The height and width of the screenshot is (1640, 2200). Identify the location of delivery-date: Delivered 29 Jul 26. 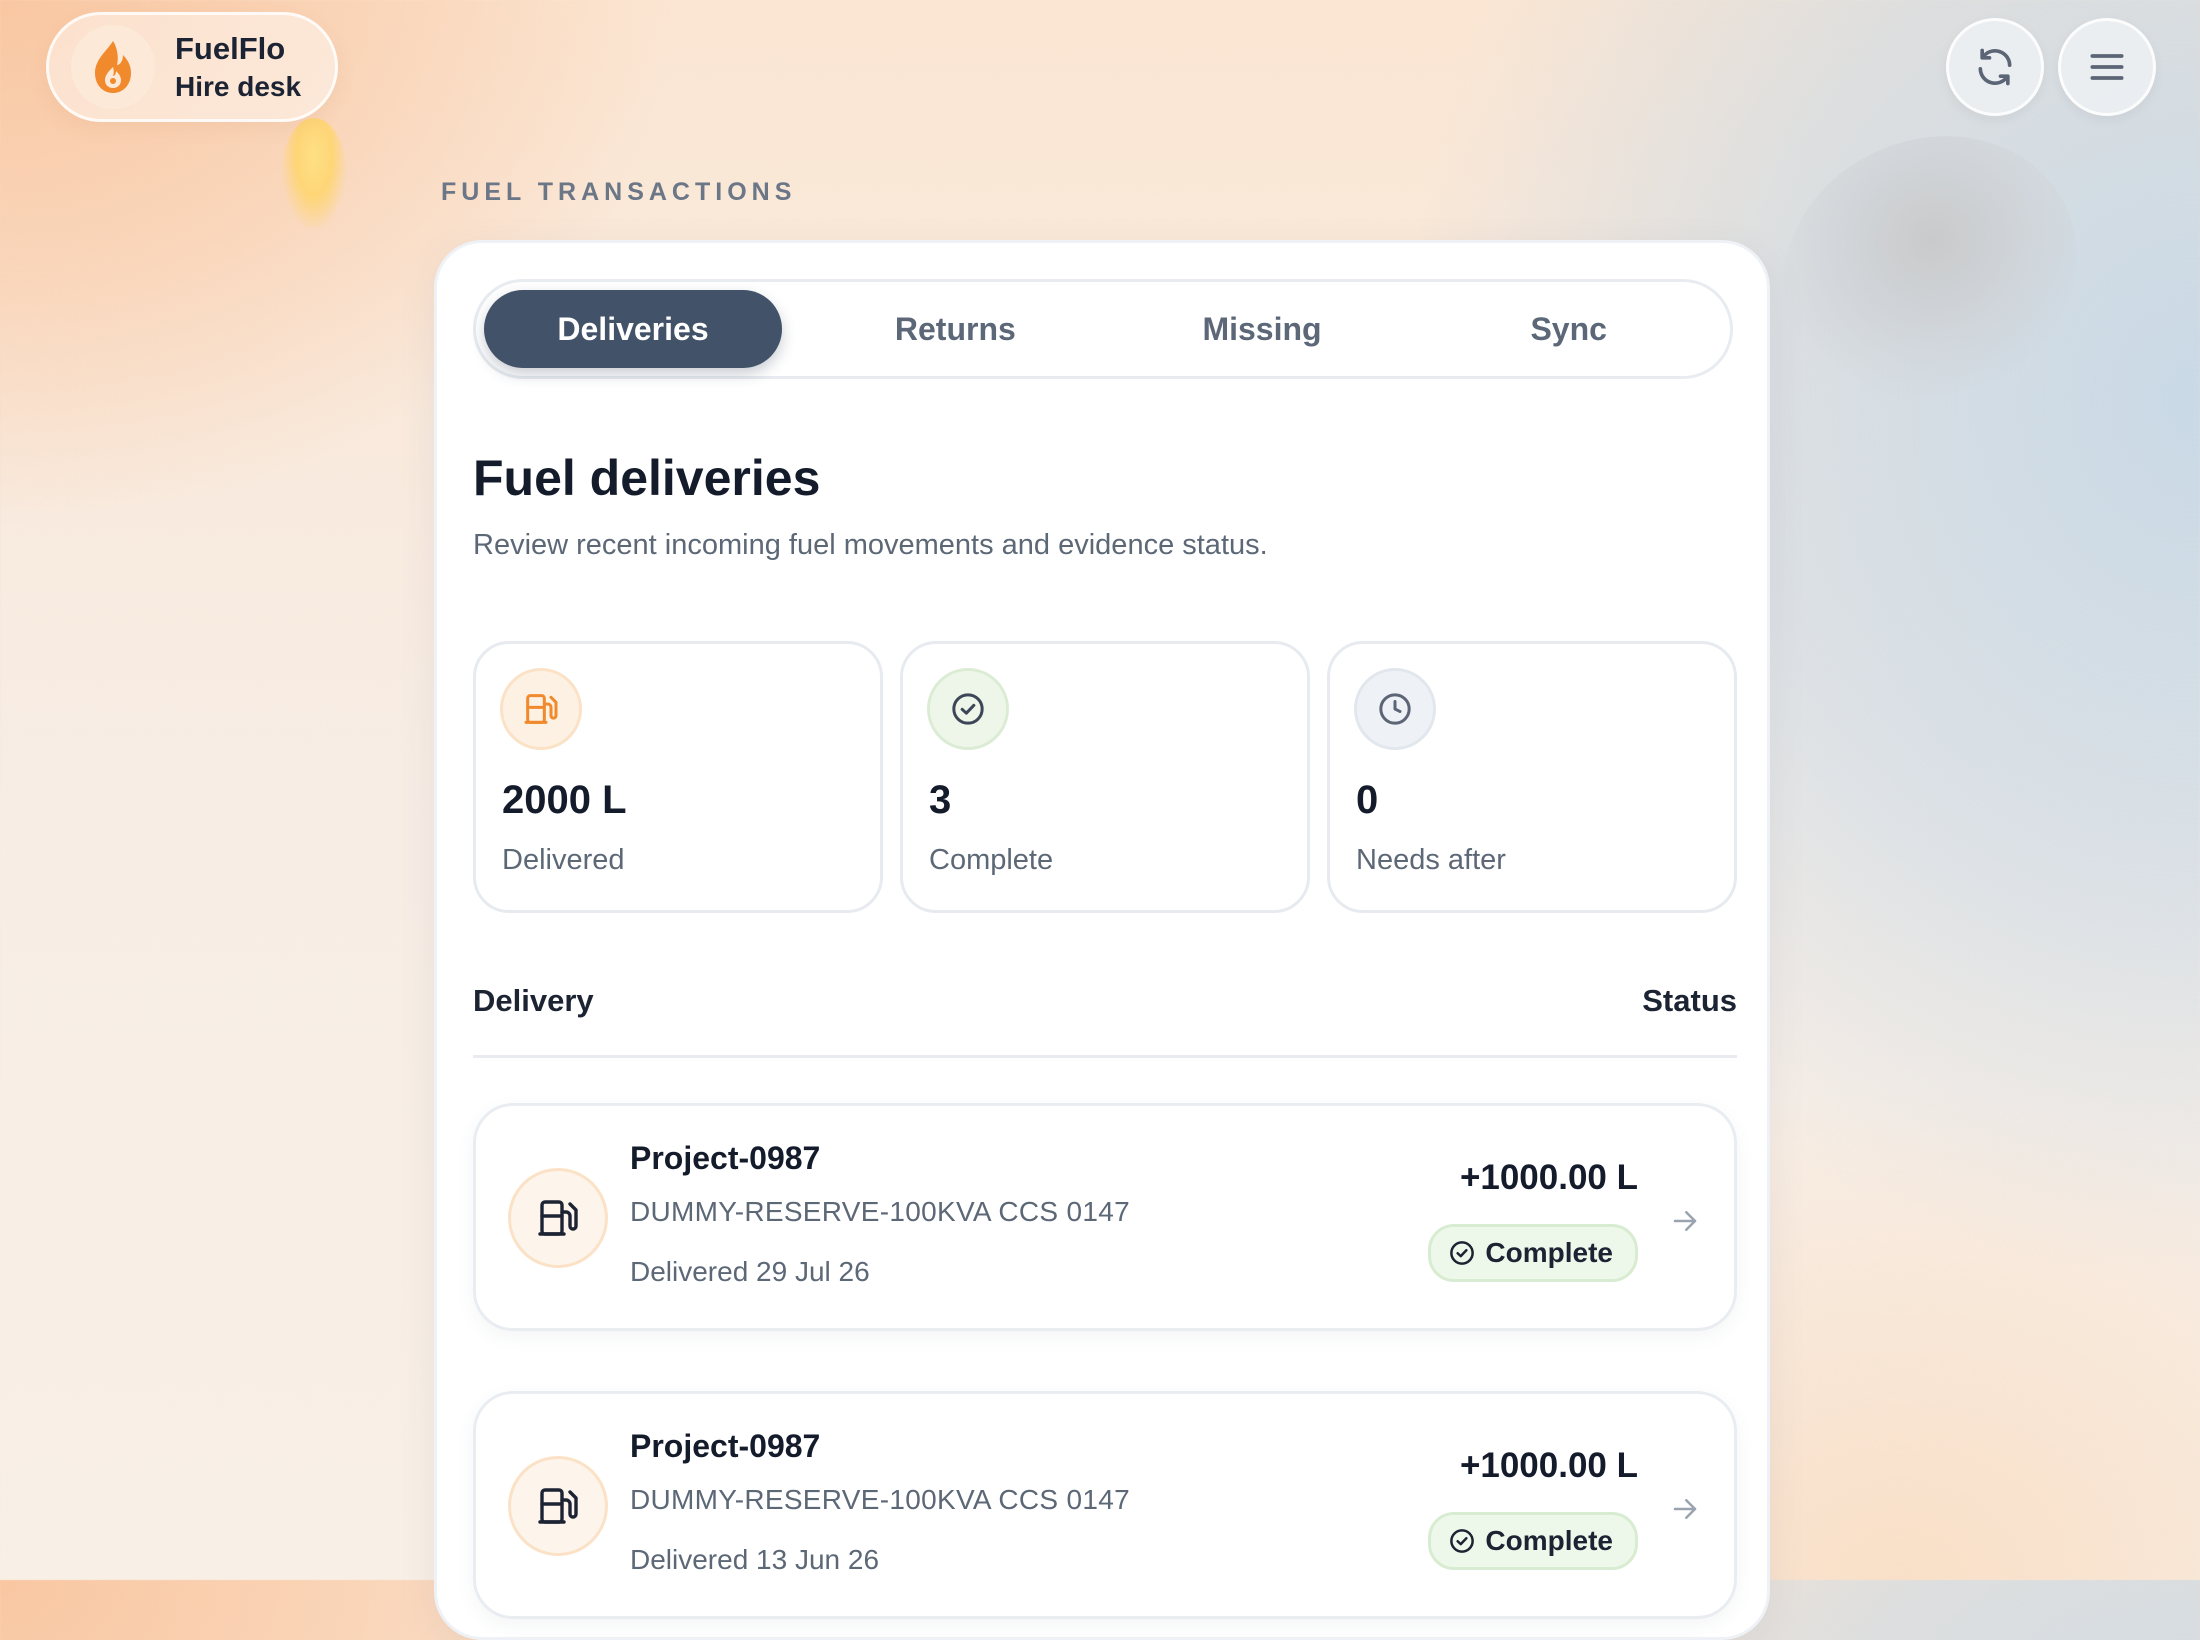
(750, 1271).